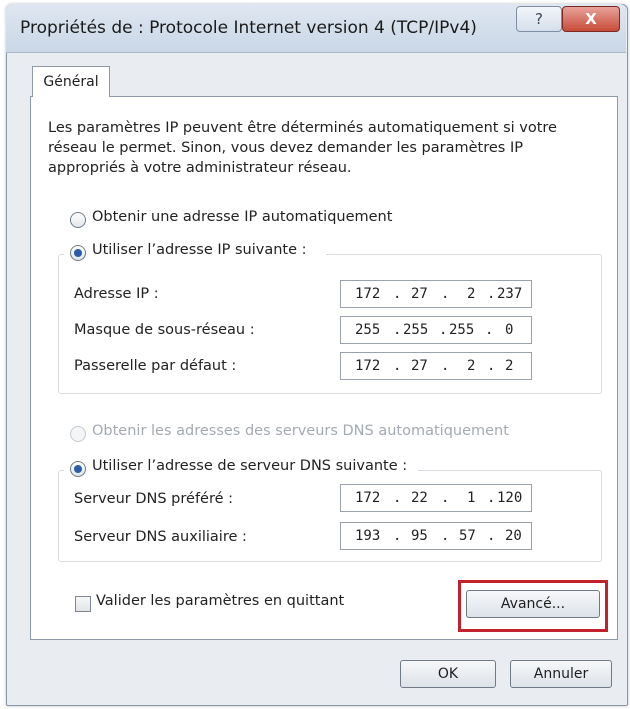  I want to click on alternate-dns-field: 193 . 95 . 57 . 20, so click(436, 536).